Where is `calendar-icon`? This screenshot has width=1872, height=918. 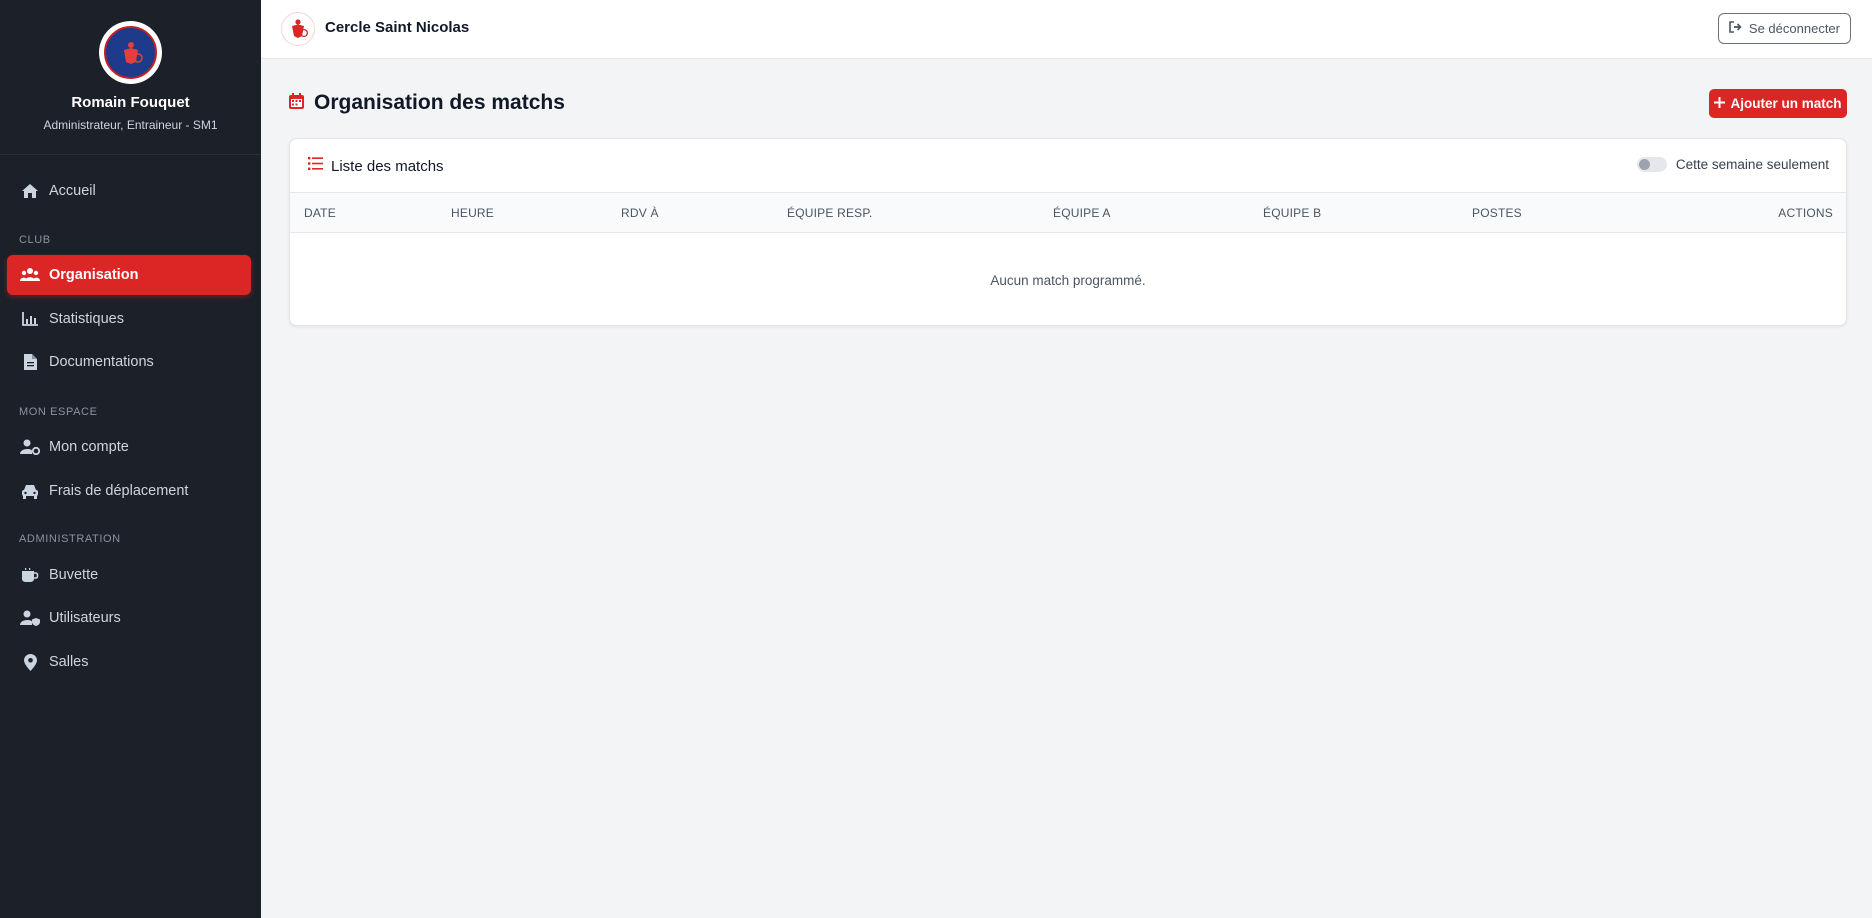
calendar-icon is located at coordinates (296, 103).